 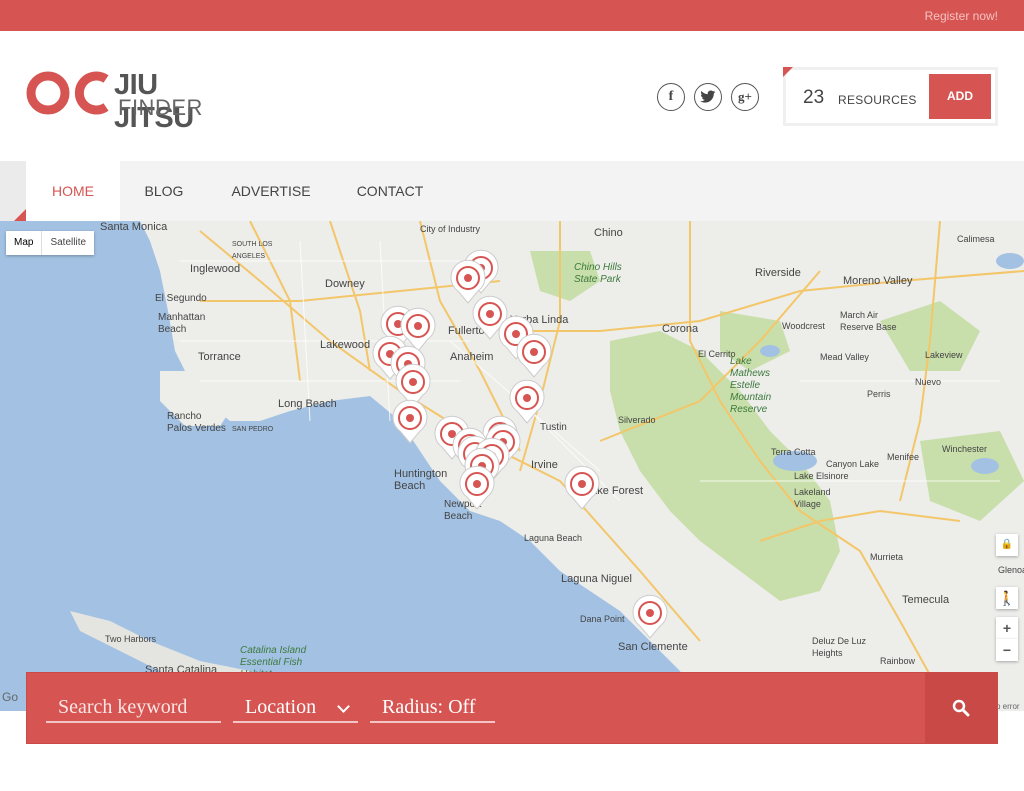 I want to click on search-keyword-input: Search keyword, so click(x=133, y=708).